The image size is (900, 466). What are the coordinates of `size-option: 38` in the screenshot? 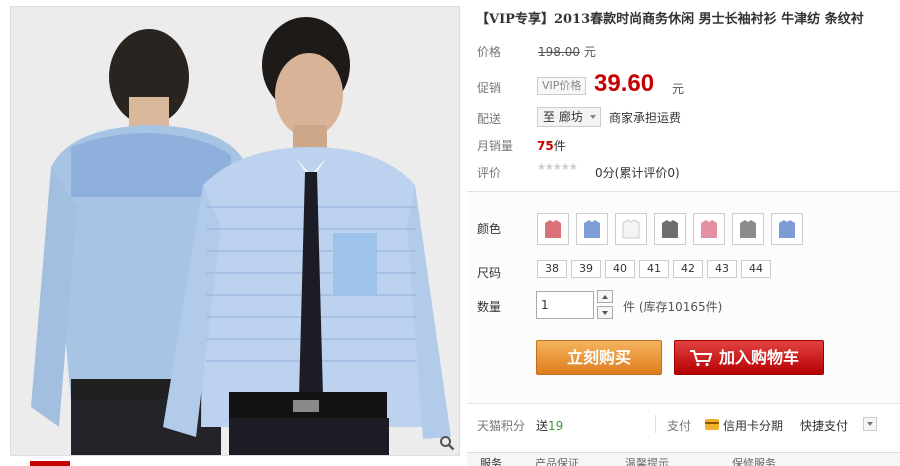 It's located at (552, 269).